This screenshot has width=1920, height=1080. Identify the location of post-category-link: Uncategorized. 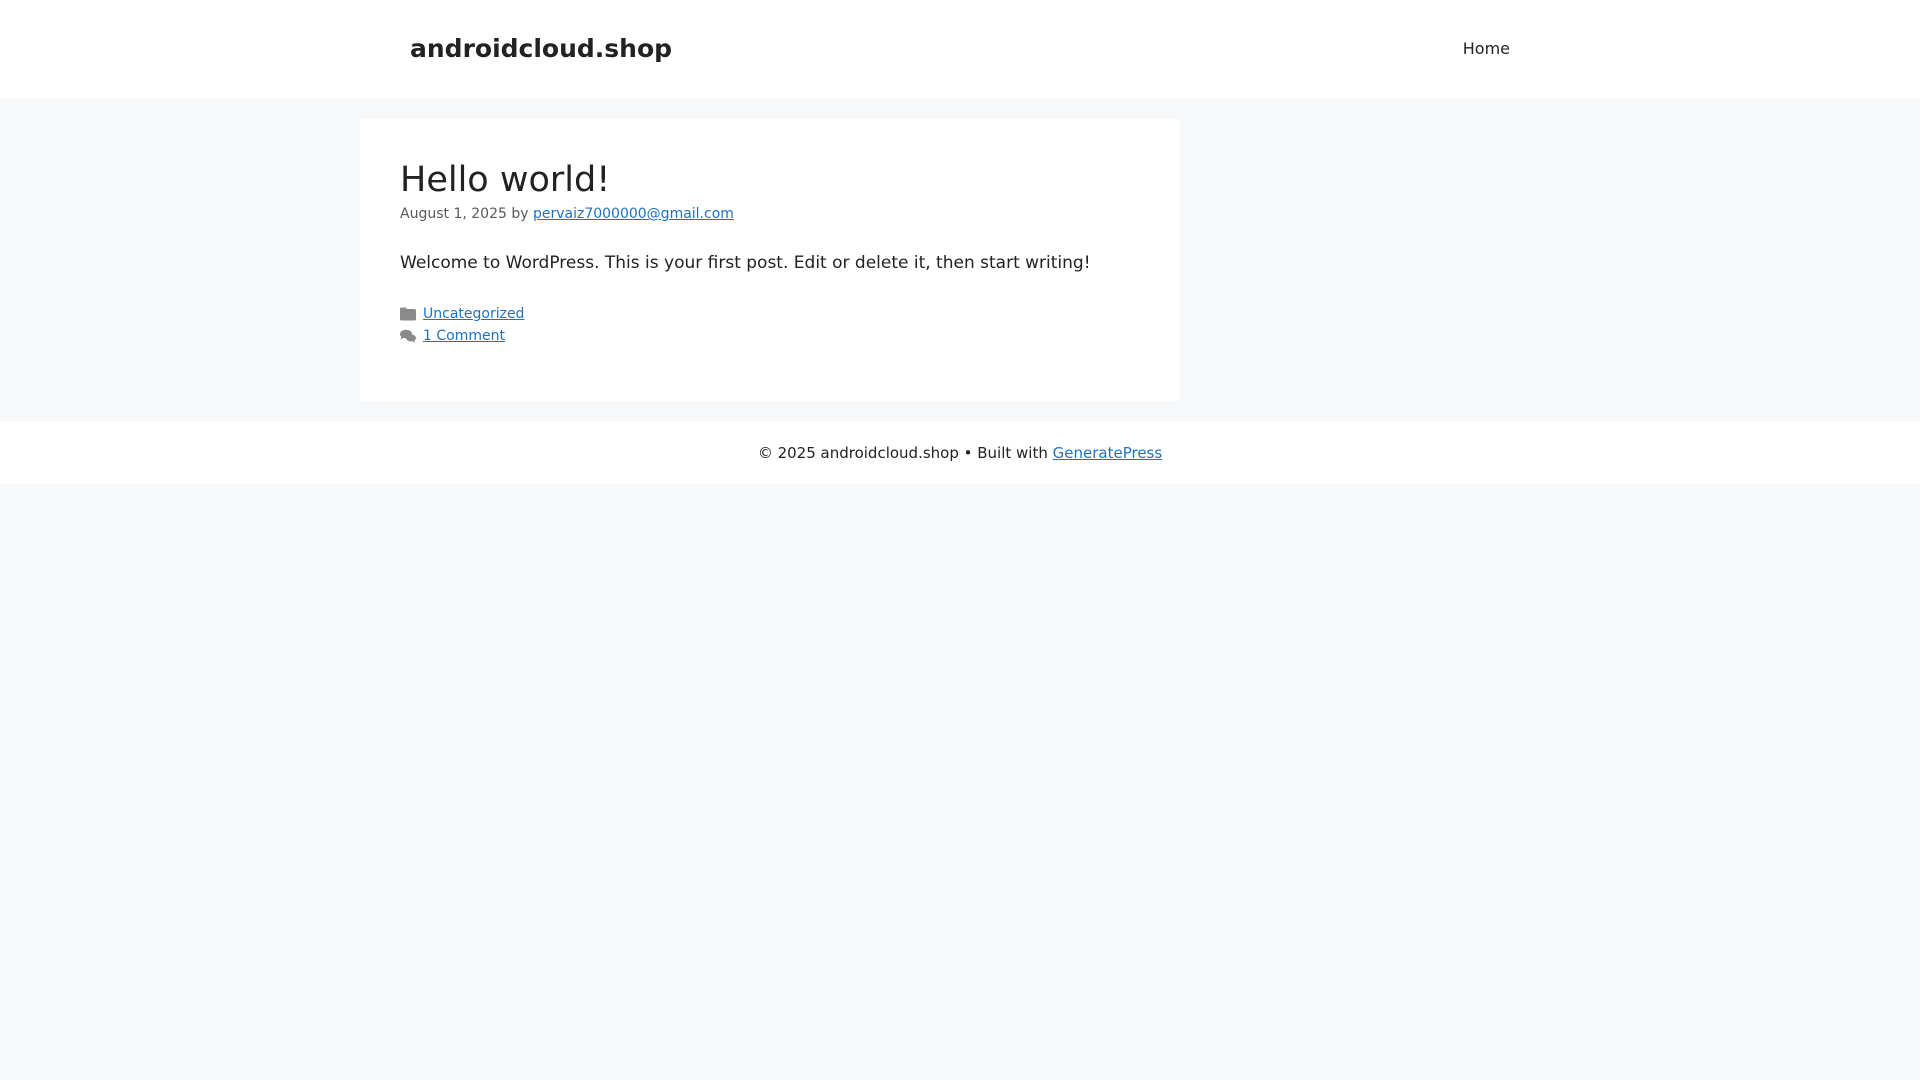
(473, 314).